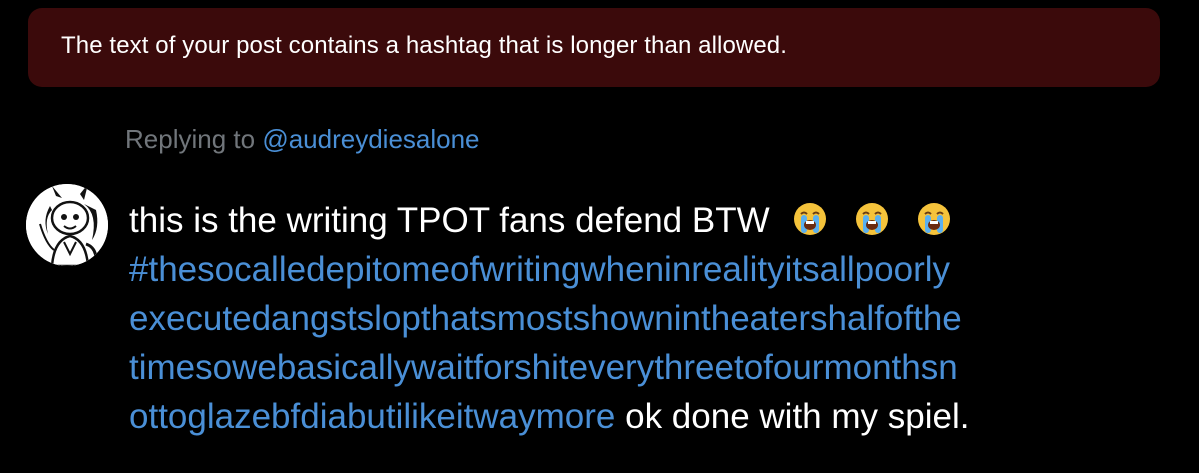  I want to click on avatar-drawing-icon, so click(67, 225).